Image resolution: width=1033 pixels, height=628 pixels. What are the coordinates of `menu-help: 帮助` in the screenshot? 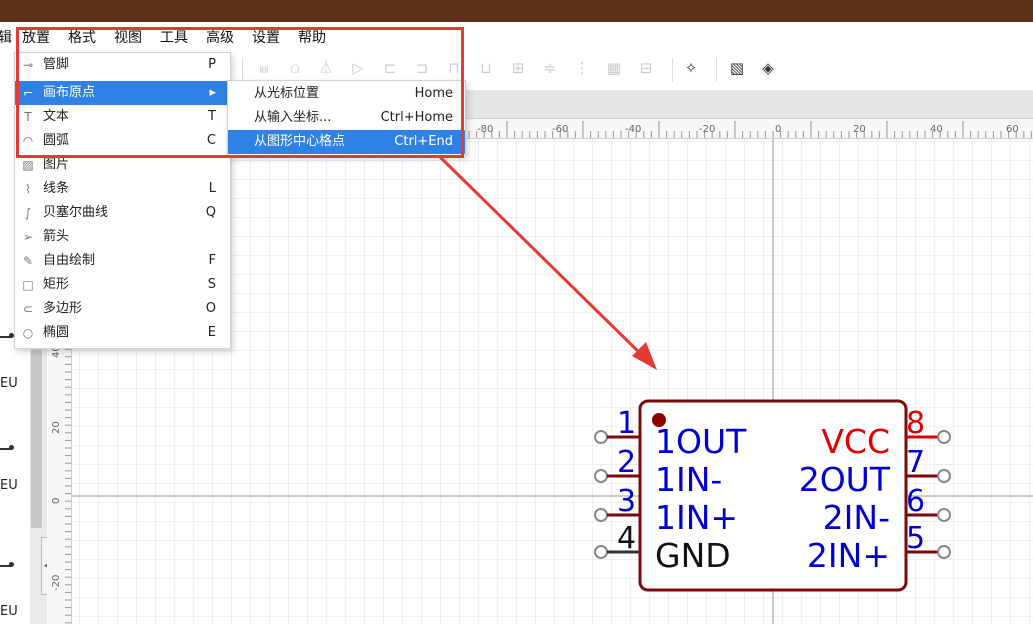 It's located at (312, 37).